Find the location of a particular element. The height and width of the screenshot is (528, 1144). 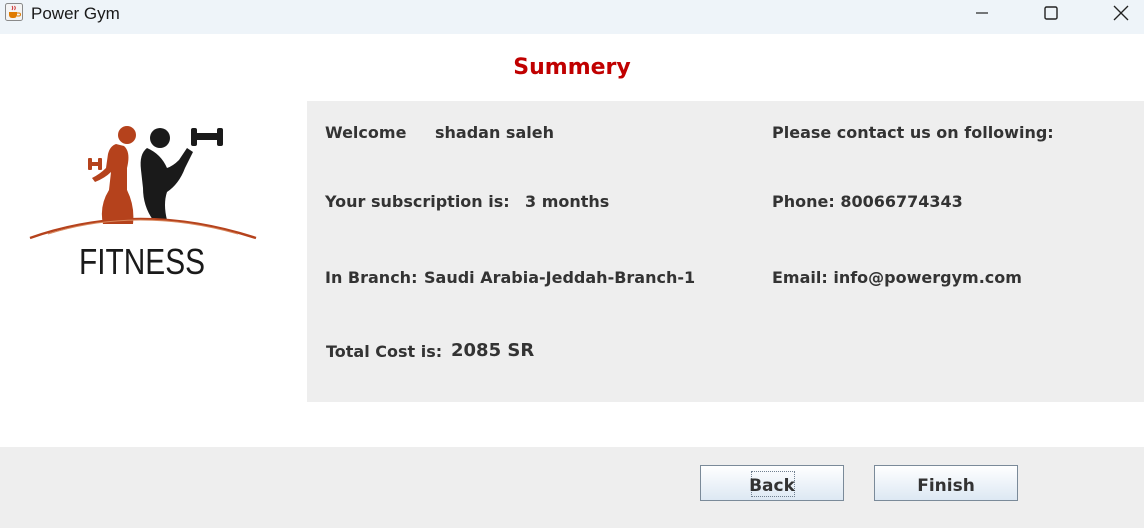

finish-button: Finish is located at coordinates (946, 483).